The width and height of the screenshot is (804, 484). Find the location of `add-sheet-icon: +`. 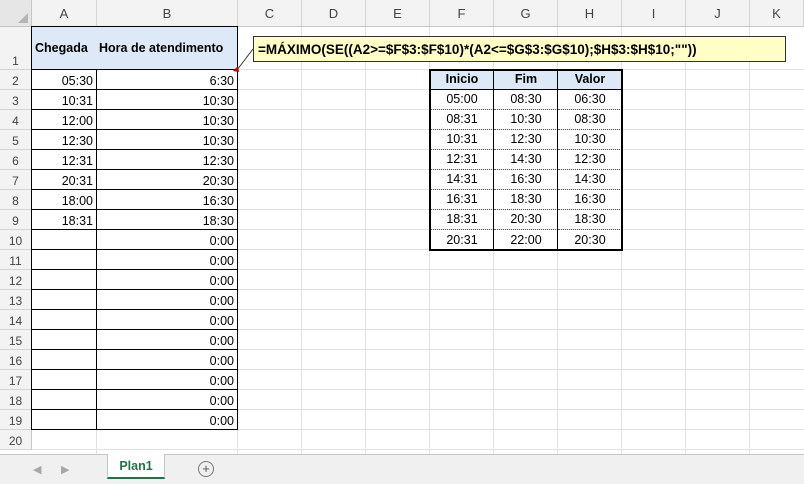

add-sheet-icon: + is located at coordinates (206, 469).